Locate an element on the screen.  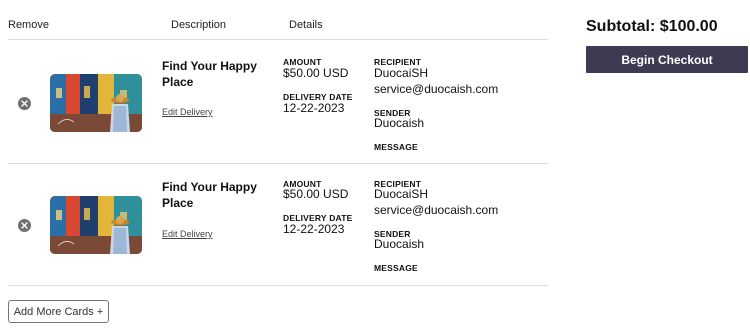
column-header-description: Description is located at coordinates (199, 25).